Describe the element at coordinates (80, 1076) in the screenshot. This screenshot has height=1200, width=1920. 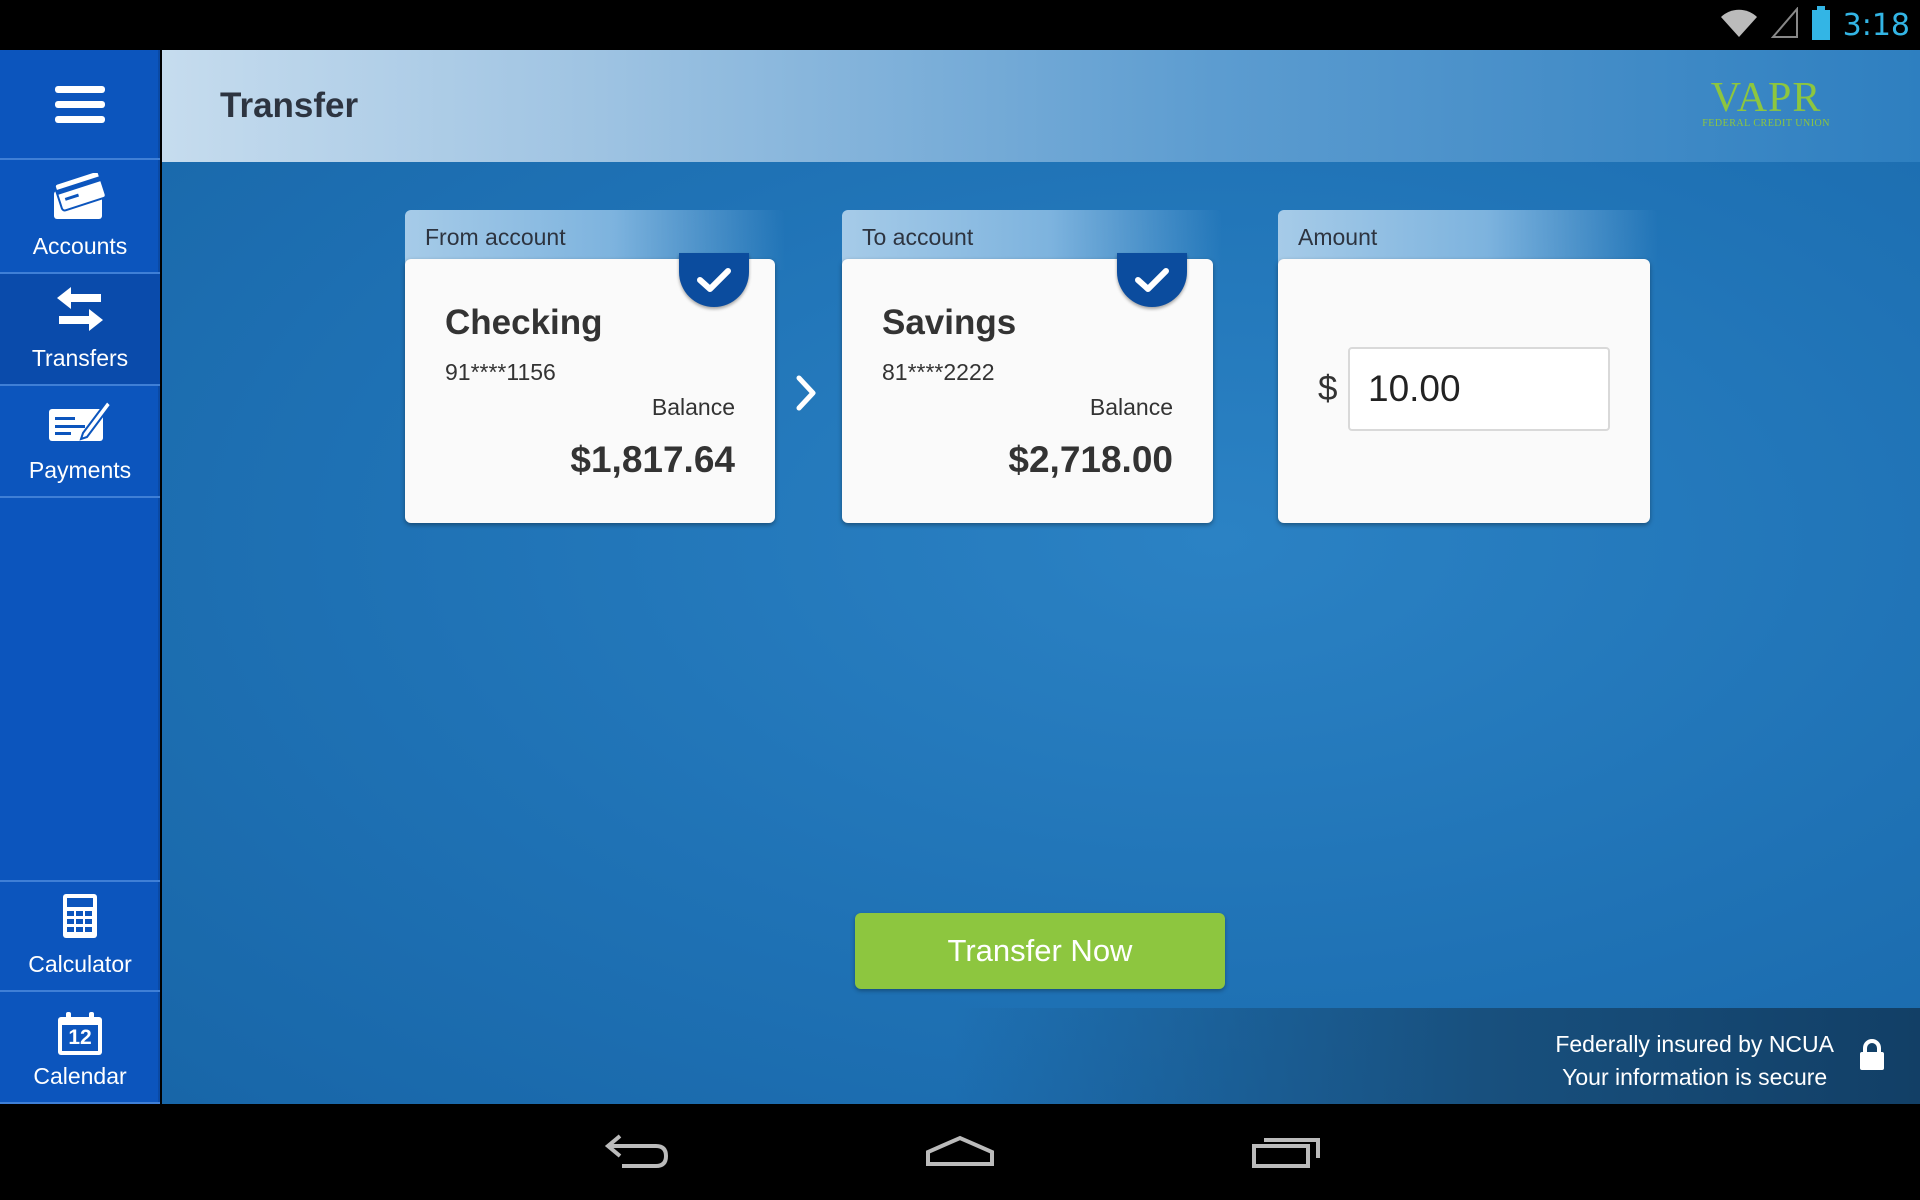
I see `sidebar-item-label: Calendar` at that location.